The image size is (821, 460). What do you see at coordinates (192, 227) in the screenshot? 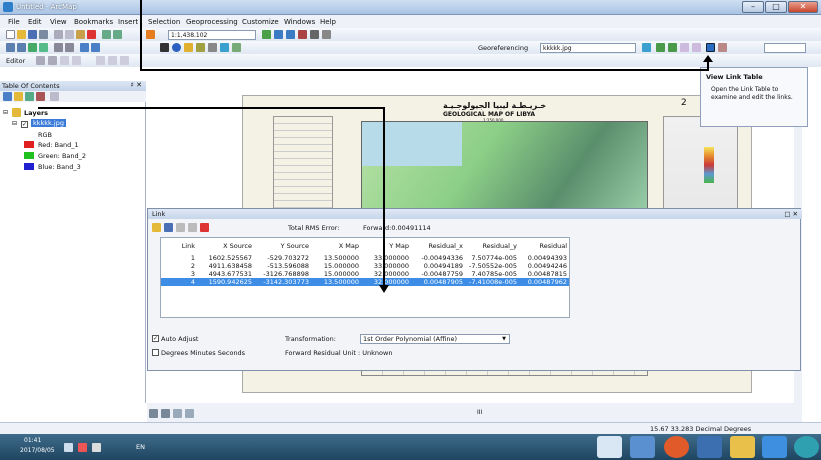
I see `zoom-to-link-icon` at bounding box center [192, 227].